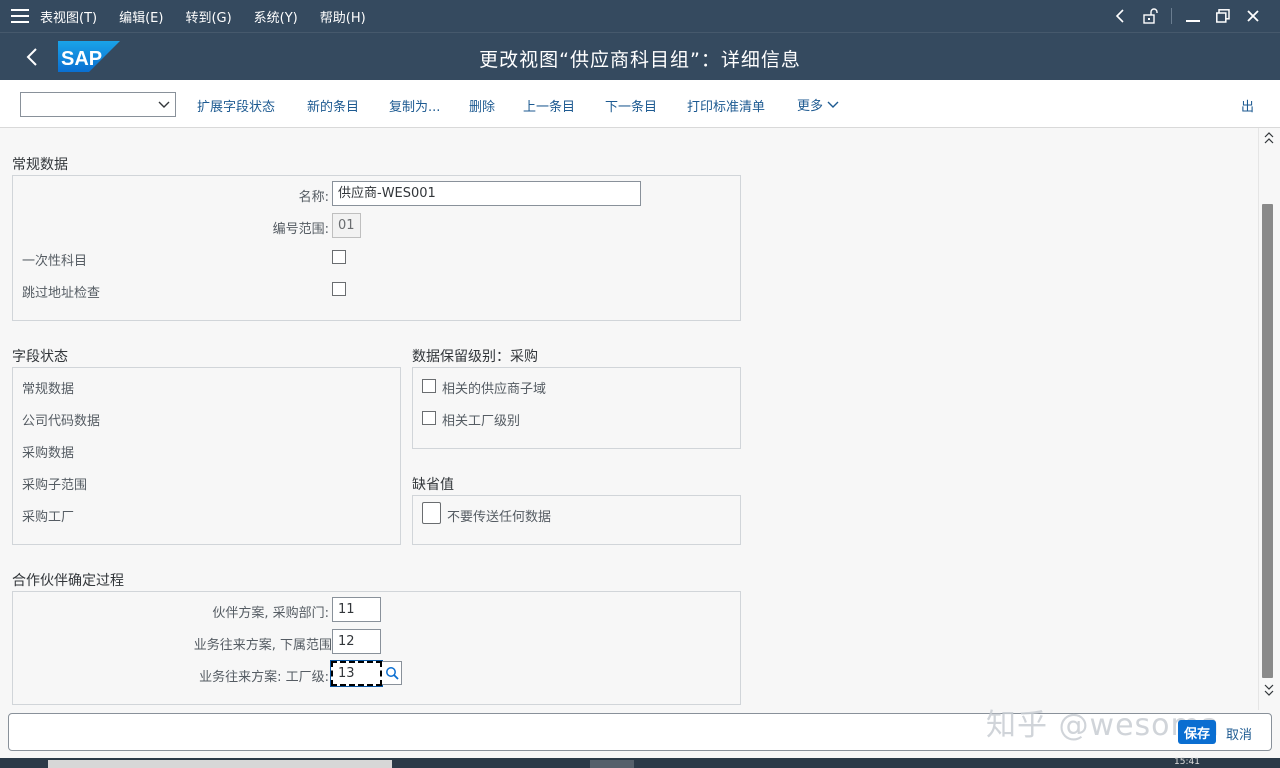 The height and width of the screenshot is (768, 1280). Describe the element at coordinates (236, 105) in the screenshot. I see `expand-field-status-button: 扩展字段状态` at that location.